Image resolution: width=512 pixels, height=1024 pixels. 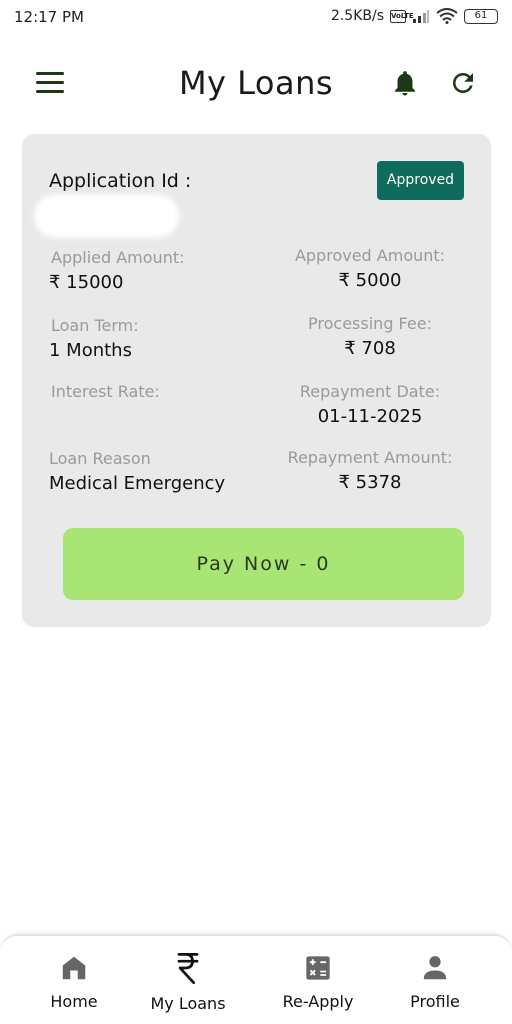 I want to click on nav-item-home: Home, so click(x=74, y=980).